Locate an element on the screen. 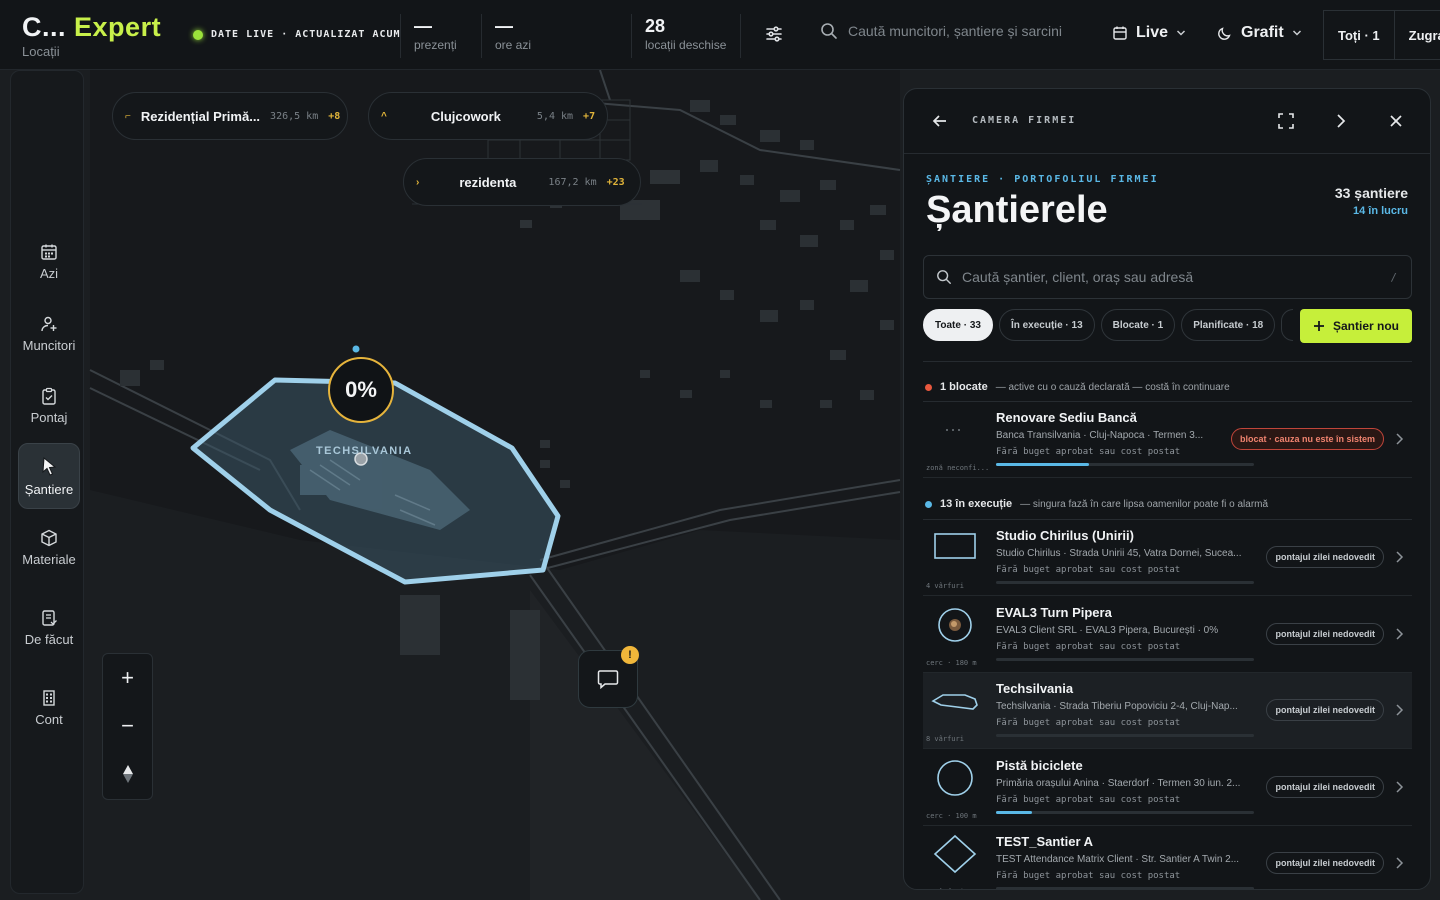 Image resolution: width=1440 pixels, height=900 pixels. nav-item-azi: Azi is located at coordinates (49, 262).